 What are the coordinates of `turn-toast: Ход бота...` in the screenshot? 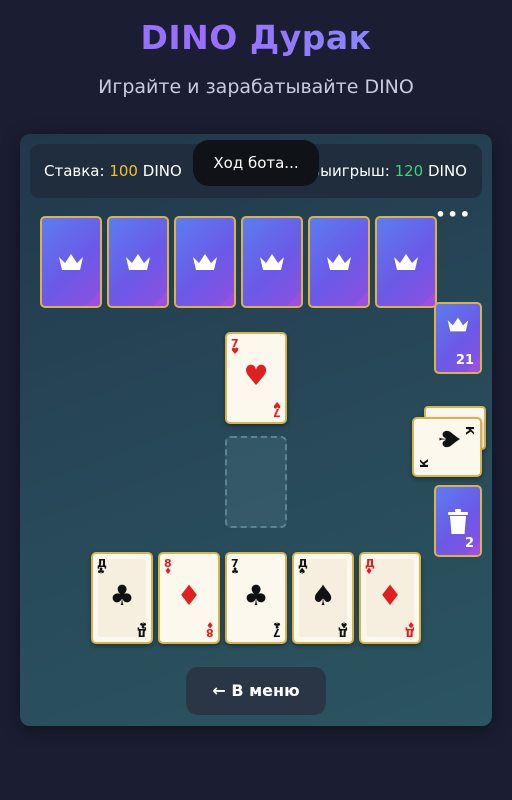 It's located at (256, 163).